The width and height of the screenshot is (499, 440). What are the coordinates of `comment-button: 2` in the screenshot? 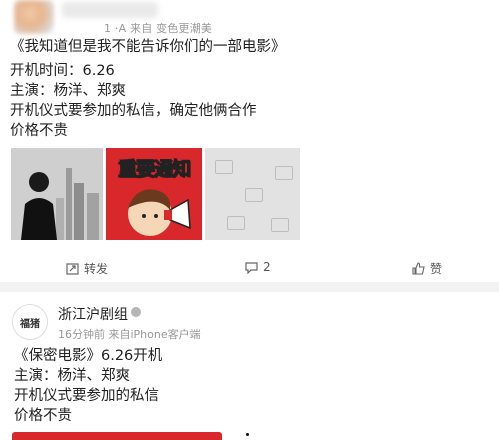 It's located at (258, 267).